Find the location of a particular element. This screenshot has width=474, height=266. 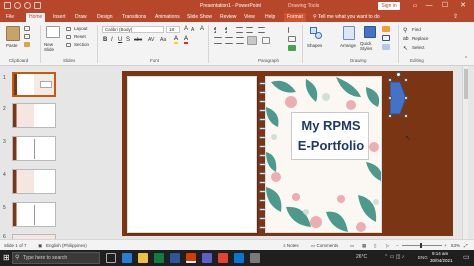

zoom-level: 63% is located at coordinates (455, 245).